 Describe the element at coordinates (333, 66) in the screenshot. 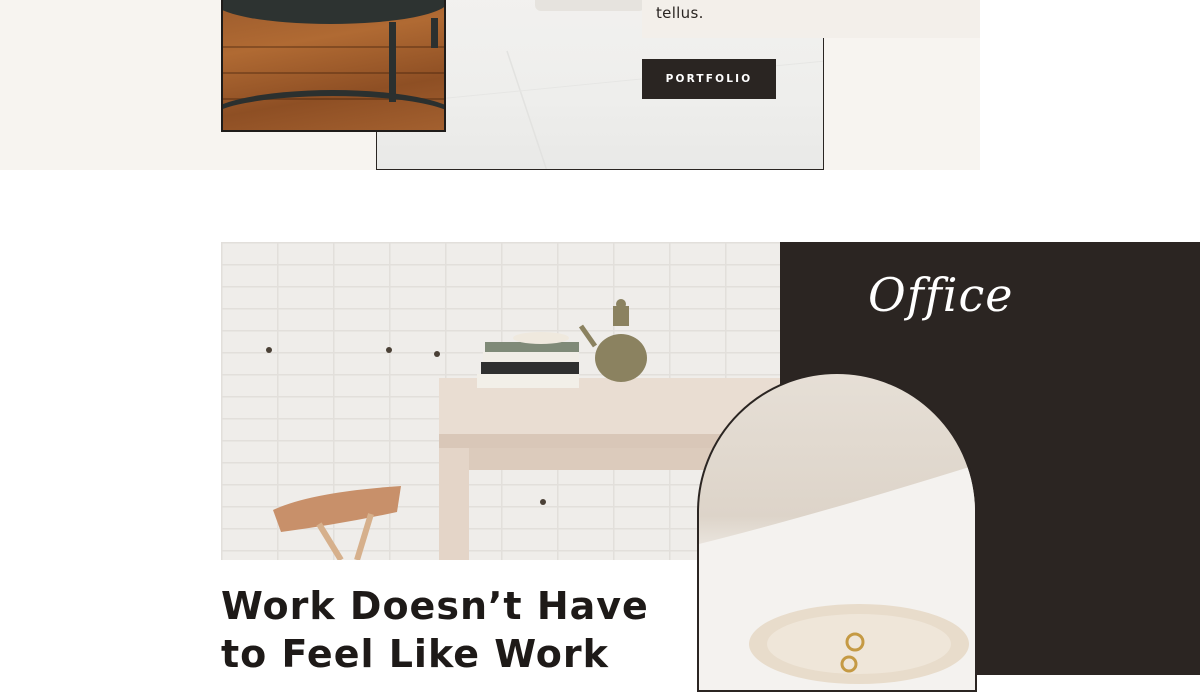

I see `coffee-table-photo` at that location.